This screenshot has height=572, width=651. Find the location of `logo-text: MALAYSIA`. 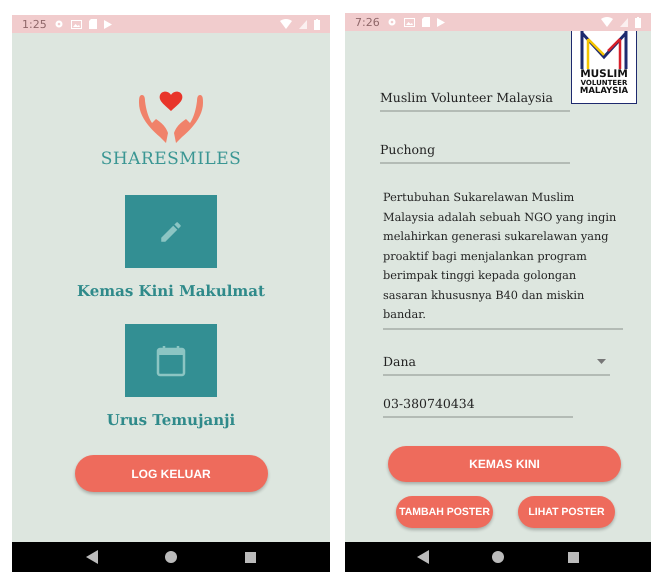

logo-text: MALAYSIA is located at coordinates (604, 90).